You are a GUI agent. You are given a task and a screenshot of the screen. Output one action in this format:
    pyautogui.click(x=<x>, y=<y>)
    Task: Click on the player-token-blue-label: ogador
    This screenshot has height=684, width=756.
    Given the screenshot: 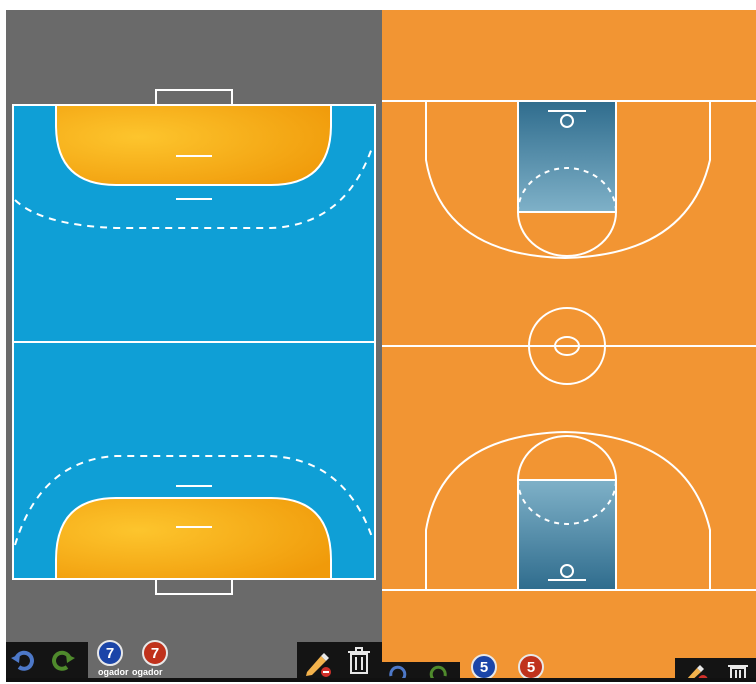 What is the action you would take?
    pyautogui.click(x=113, y=672)
    